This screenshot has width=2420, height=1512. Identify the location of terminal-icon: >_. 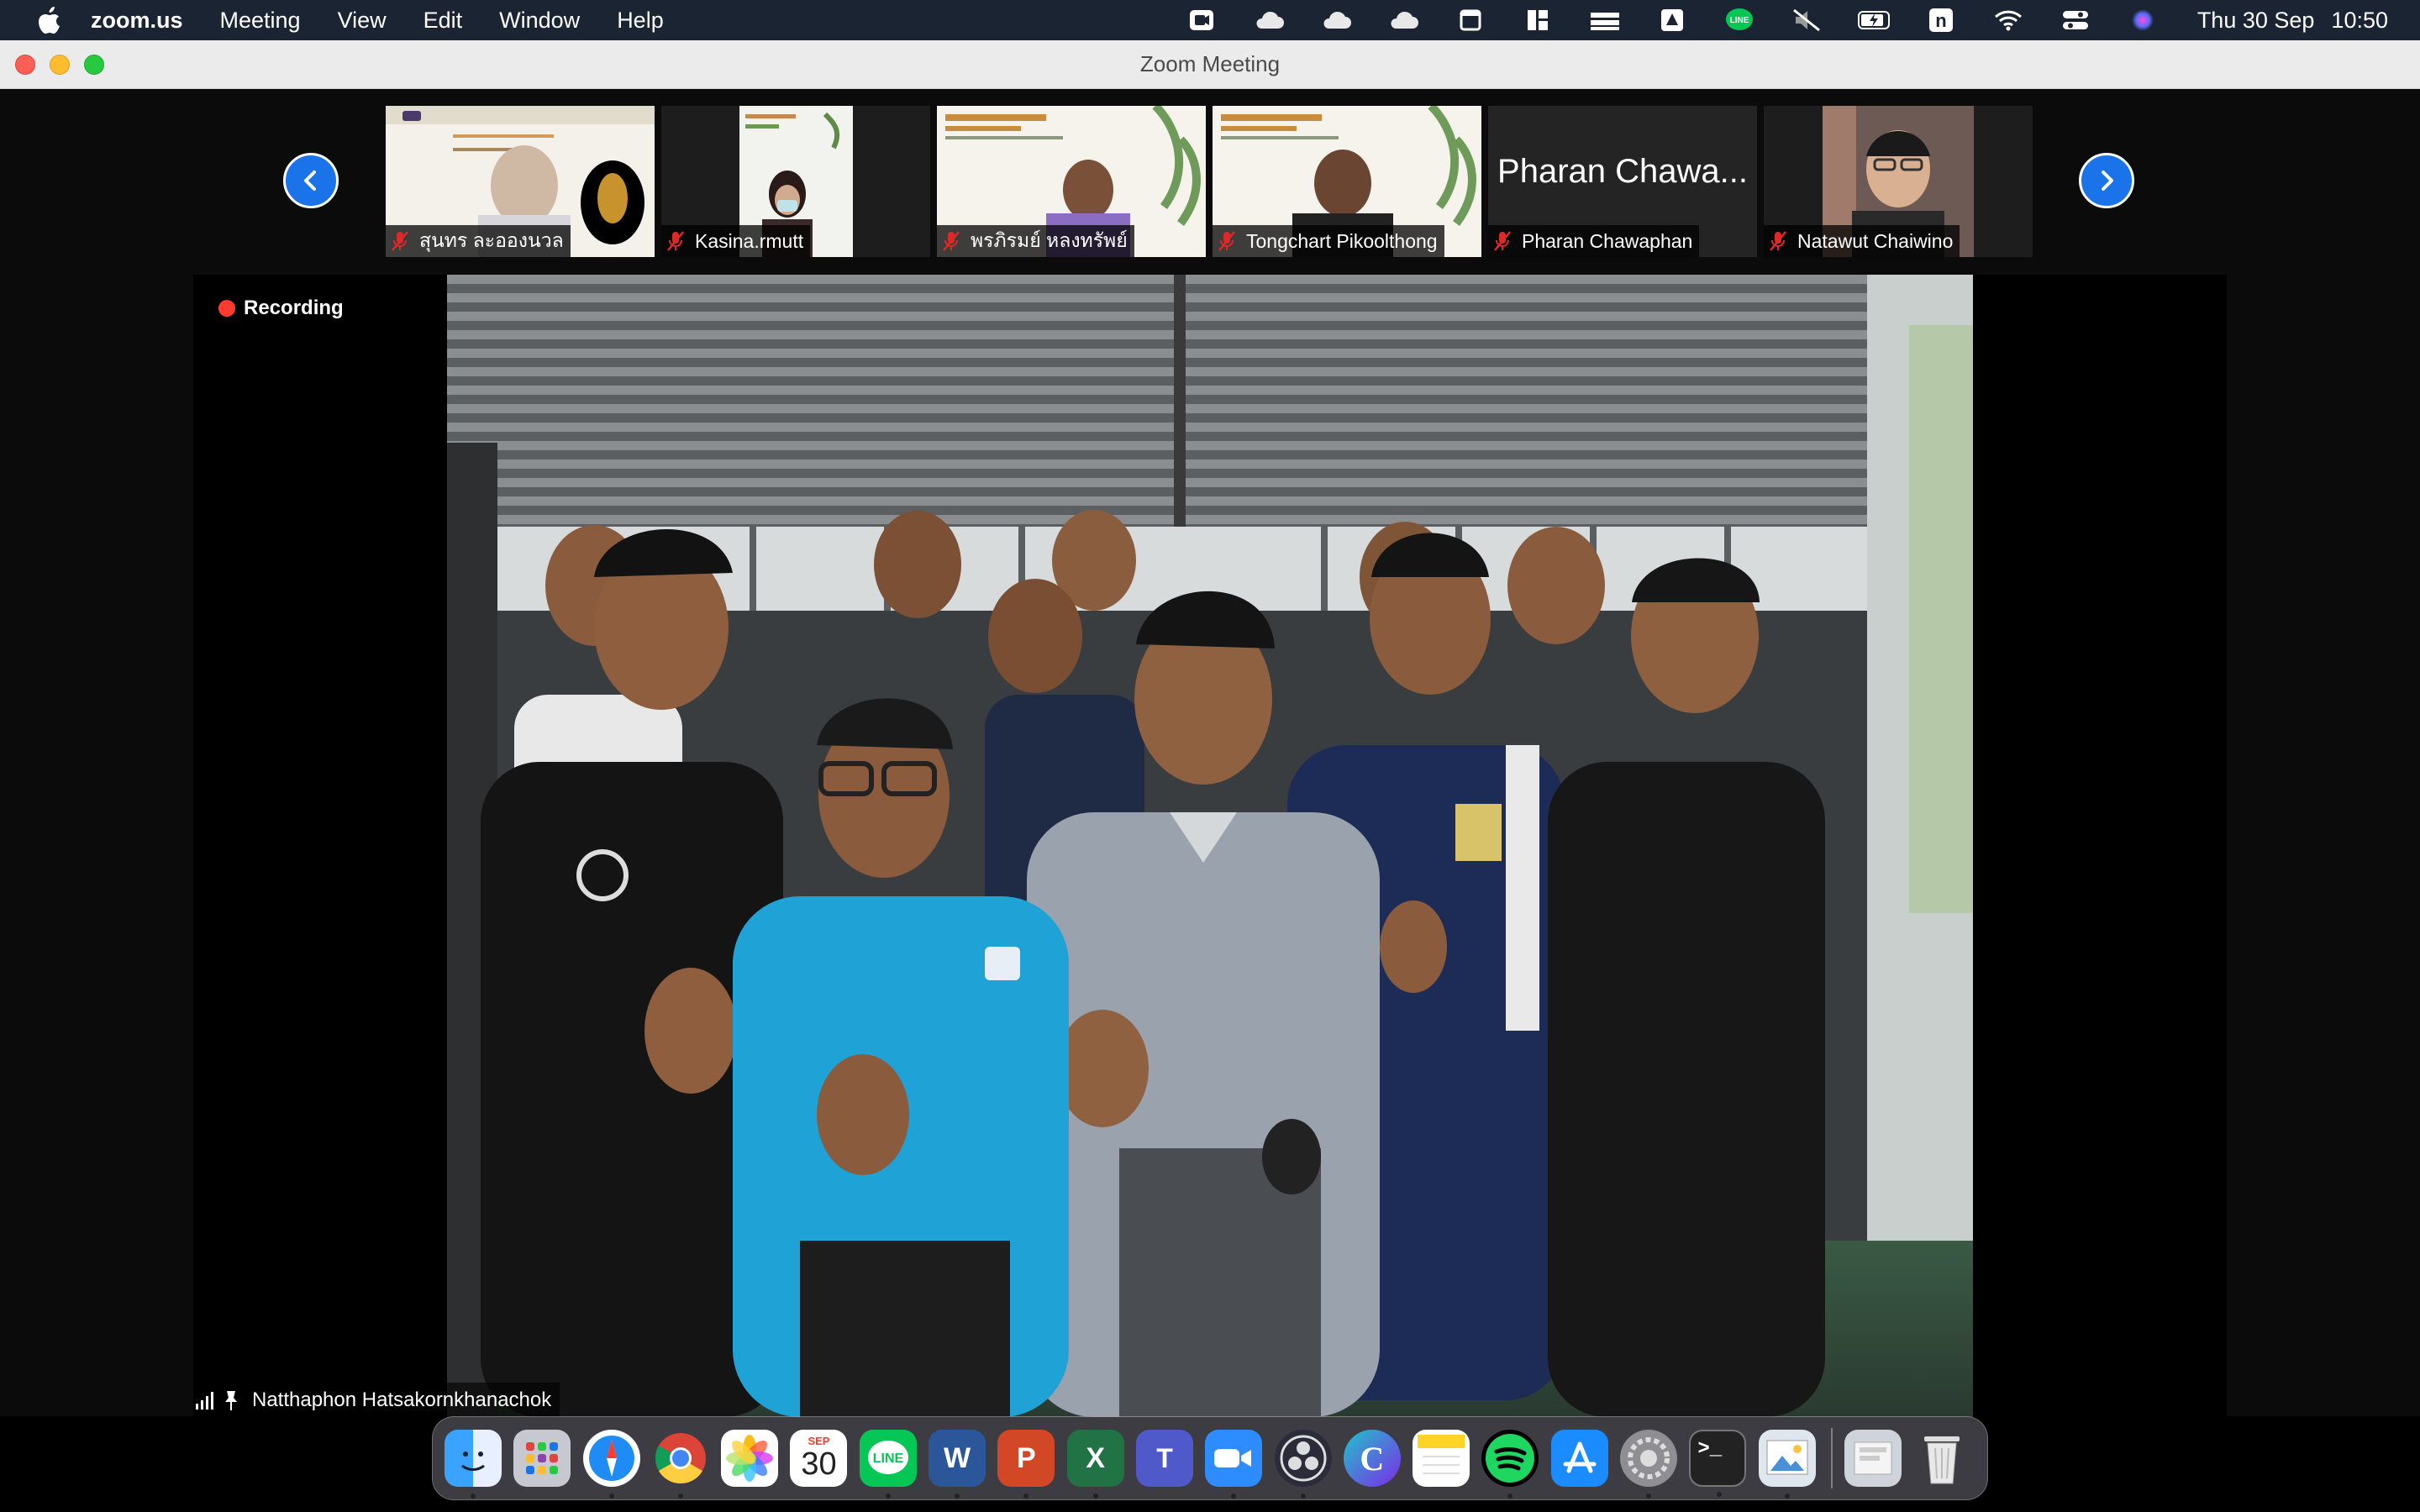
(1718, 1463).